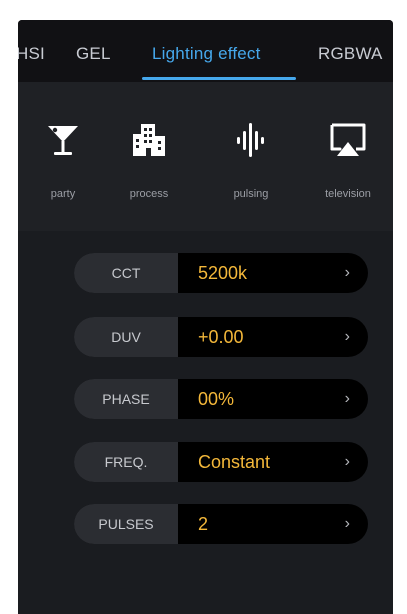 This screenshot has height=614, width=407. Describe the element at coordinates (93, 54) in the screenshot. I see `tab-gel: GEL` at that location.